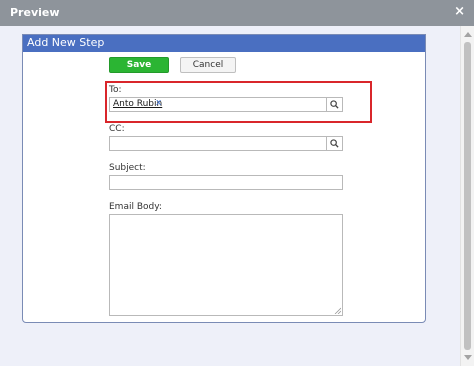 This screenshot has width=474, height=366. What do you see at coordinates (208, 65) in the screenshot?
I see `cancel-button: Cancel` at bounding box center [208, 65].